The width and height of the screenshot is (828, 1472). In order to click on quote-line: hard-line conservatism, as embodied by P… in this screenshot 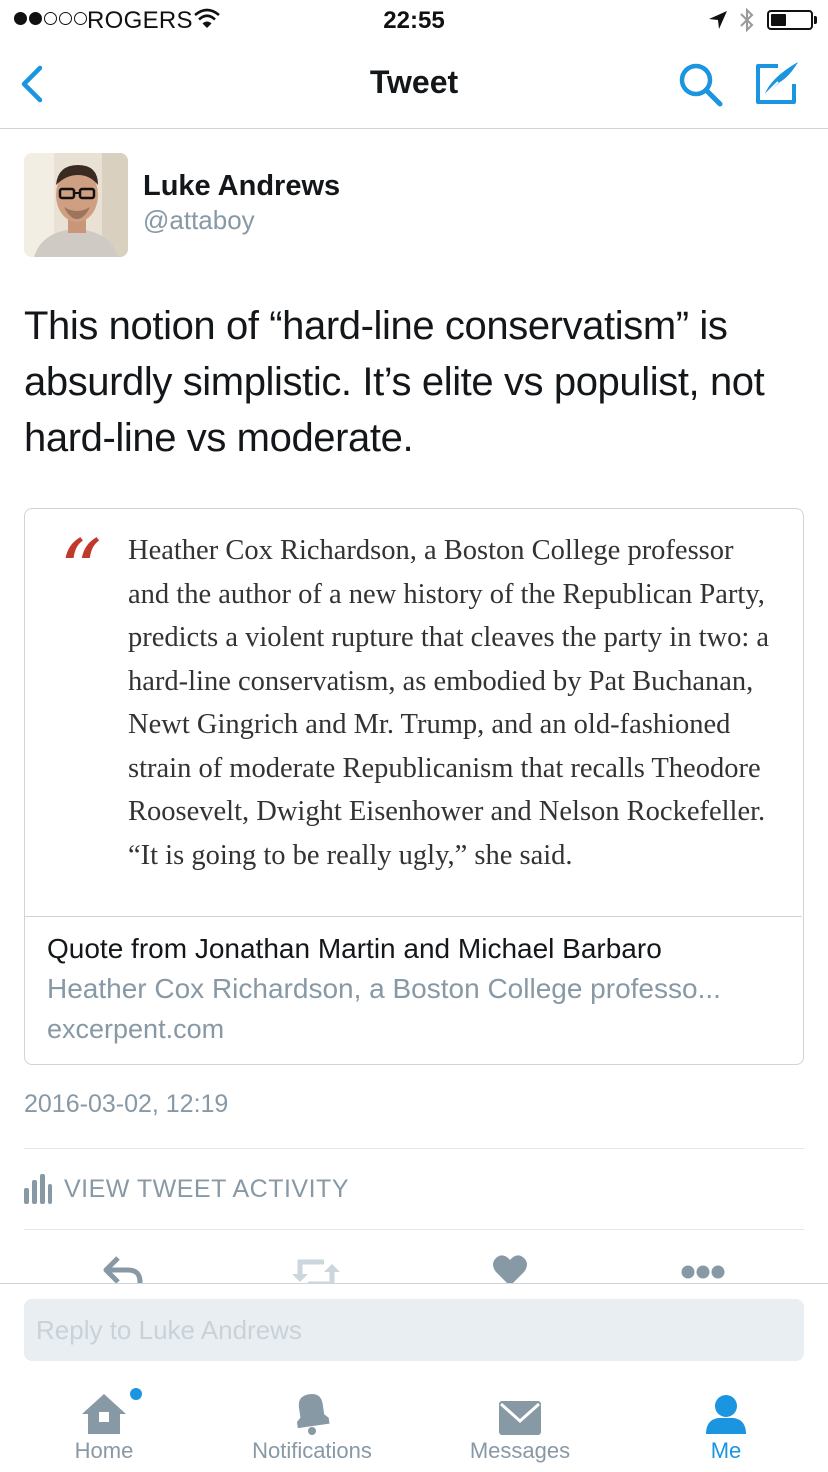, I will do `click(441, 681)`.